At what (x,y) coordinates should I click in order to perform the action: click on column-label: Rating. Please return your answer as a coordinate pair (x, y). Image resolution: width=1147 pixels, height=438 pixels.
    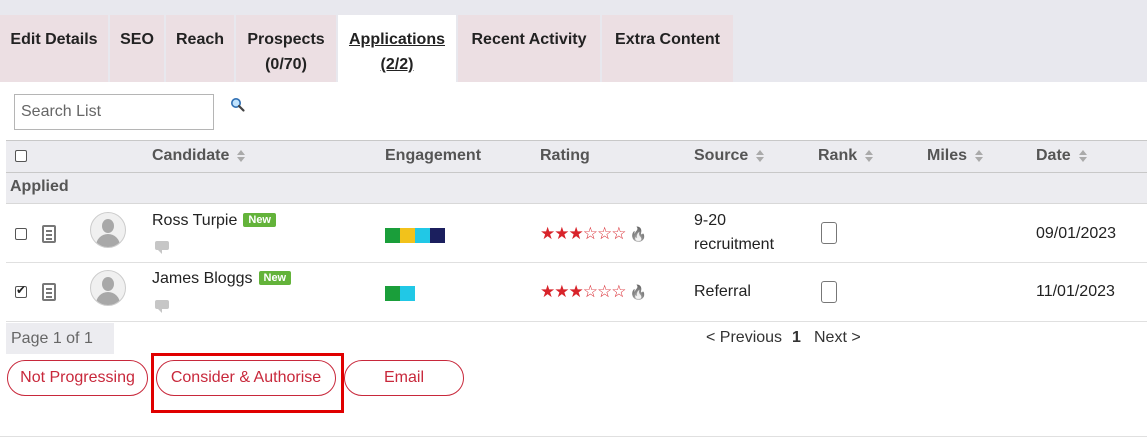
    Looking at the image, I should click on (565, 155).